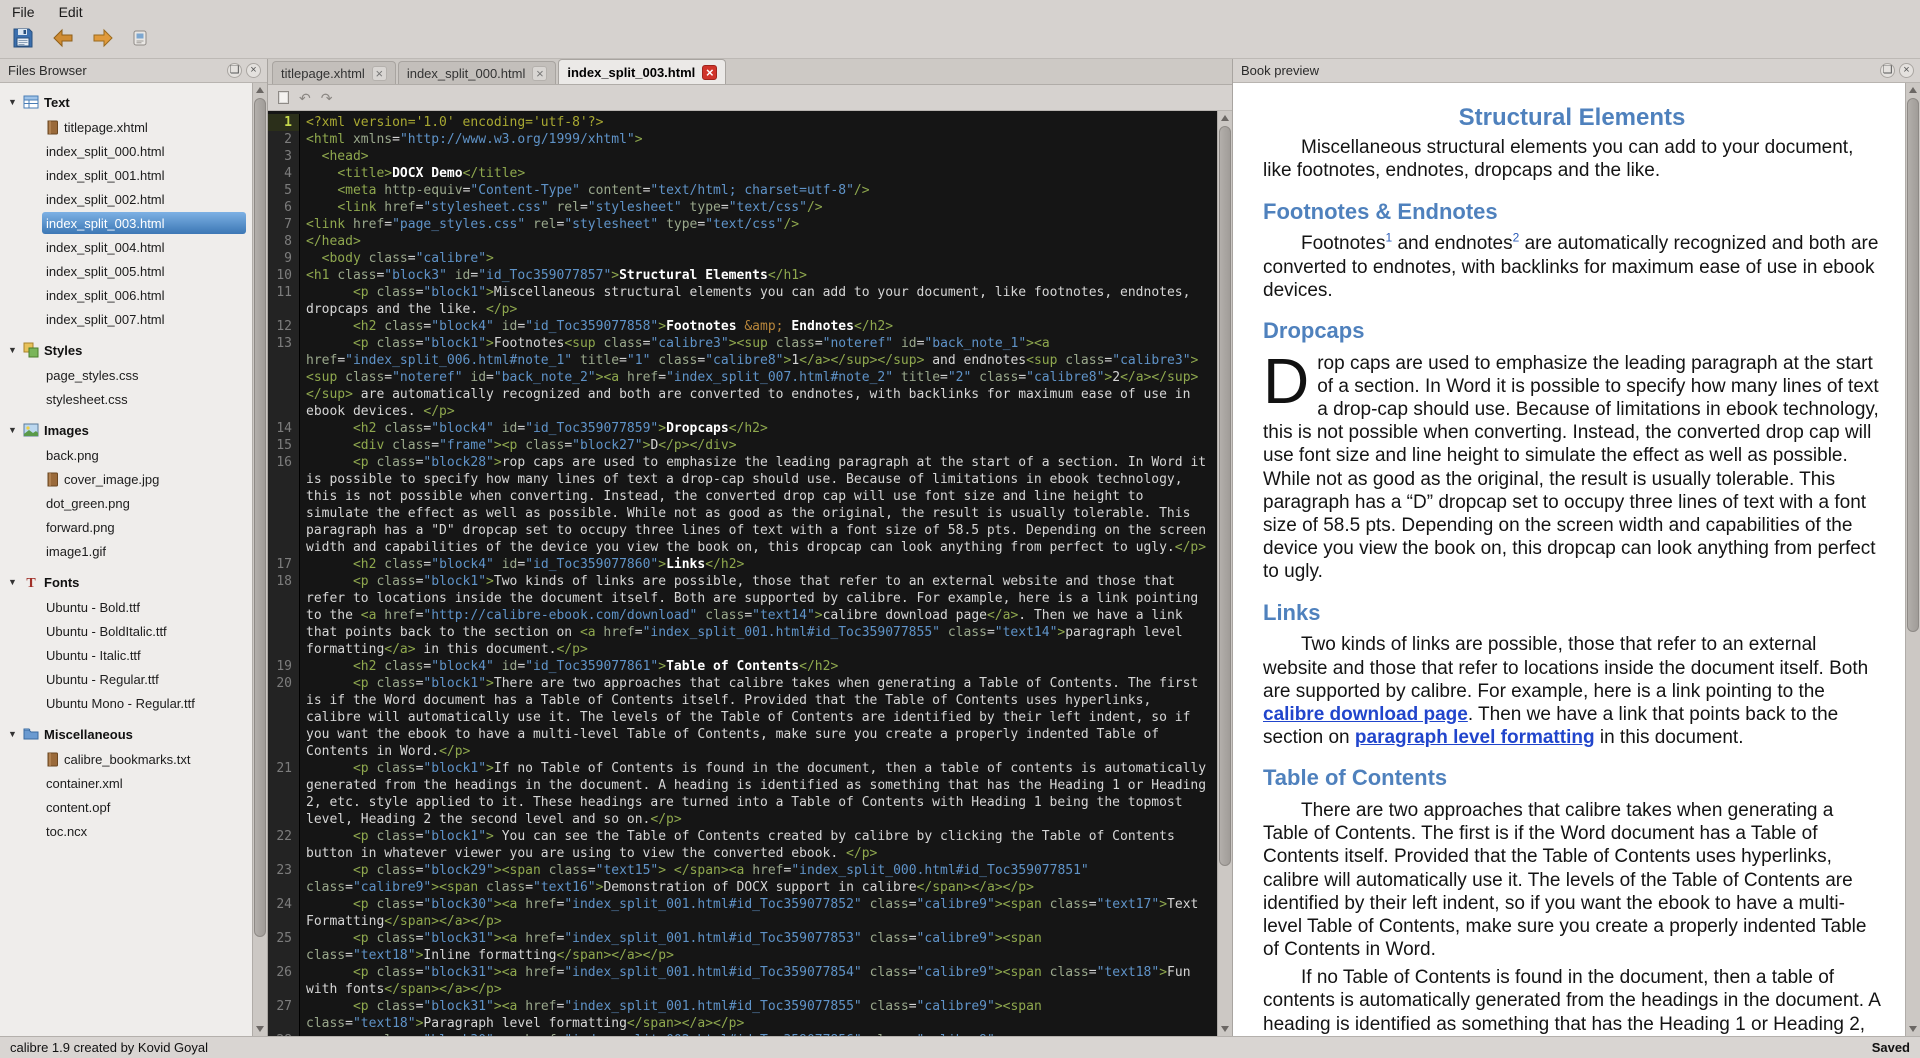  Describe the element at coordinates (126, 703) in the screenshot. I see `file-item-ubuntu-mono-regular-ttf: Ubuntu Mono - Regular.ttf` at that location.